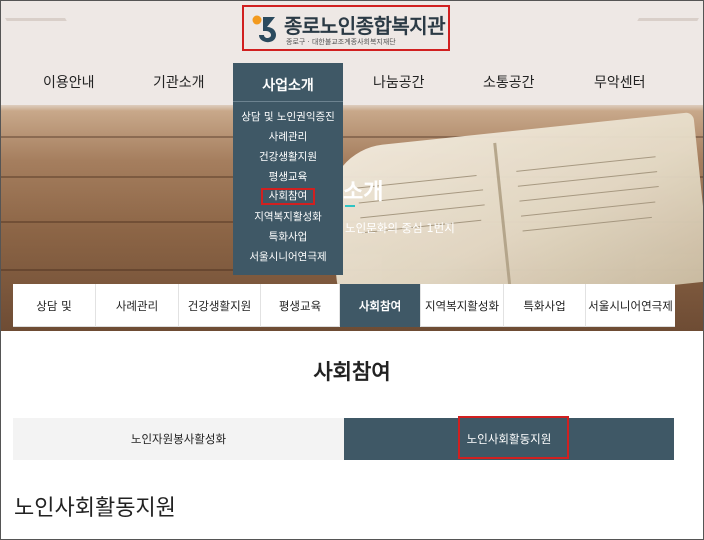 This screenshot has height=540, width=704. What do you see at coordinates (400, 228) in the screenshot?
I see `hero-subtitle: 노인문화의 중심 1번지` at bounding box center [400, 228].